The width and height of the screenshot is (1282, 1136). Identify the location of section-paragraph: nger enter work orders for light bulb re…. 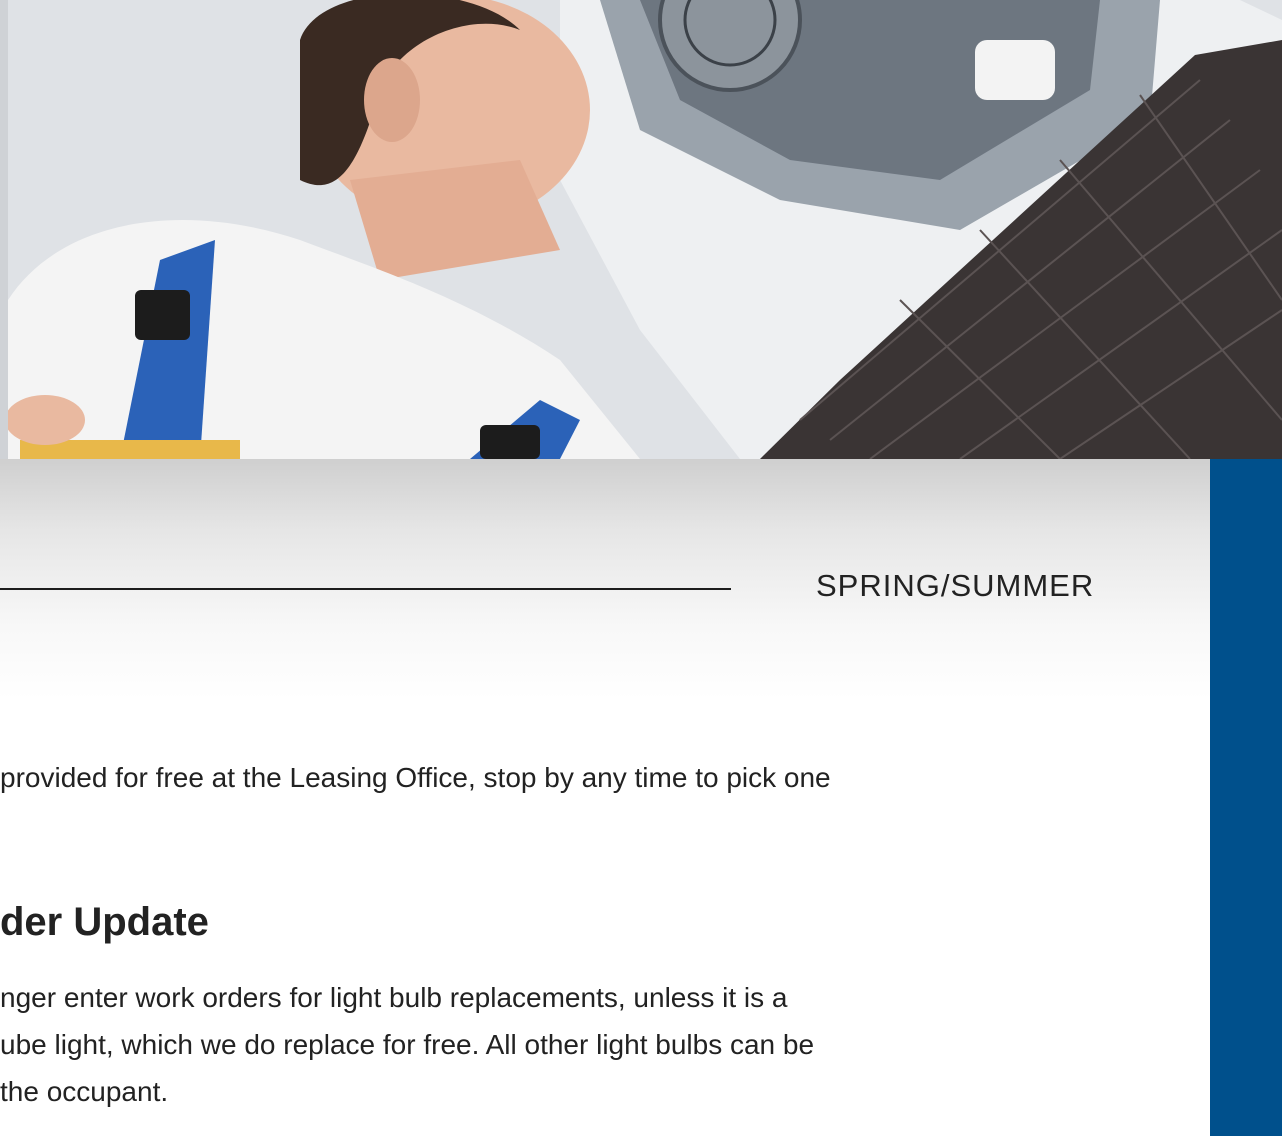
(407, 1044).